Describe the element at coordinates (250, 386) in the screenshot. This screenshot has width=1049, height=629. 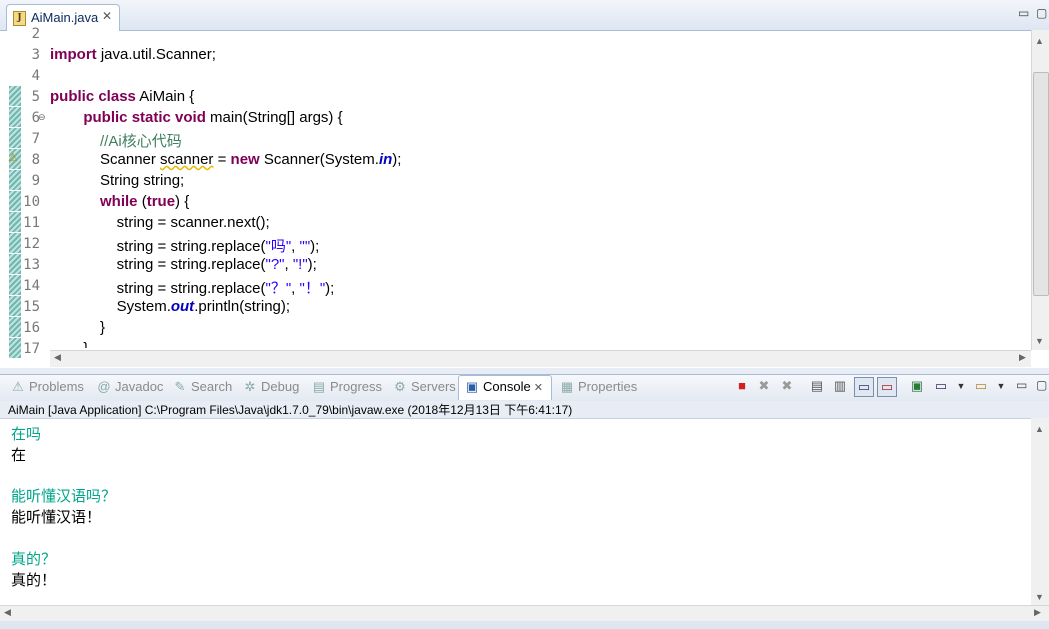
I see `debug-icon: ✲` at that location.